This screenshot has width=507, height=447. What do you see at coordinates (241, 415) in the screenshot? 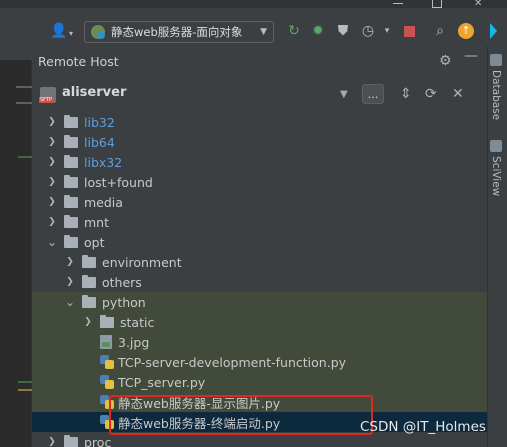
I see `highlight-annotation-box` at bounding box center [241, 415].